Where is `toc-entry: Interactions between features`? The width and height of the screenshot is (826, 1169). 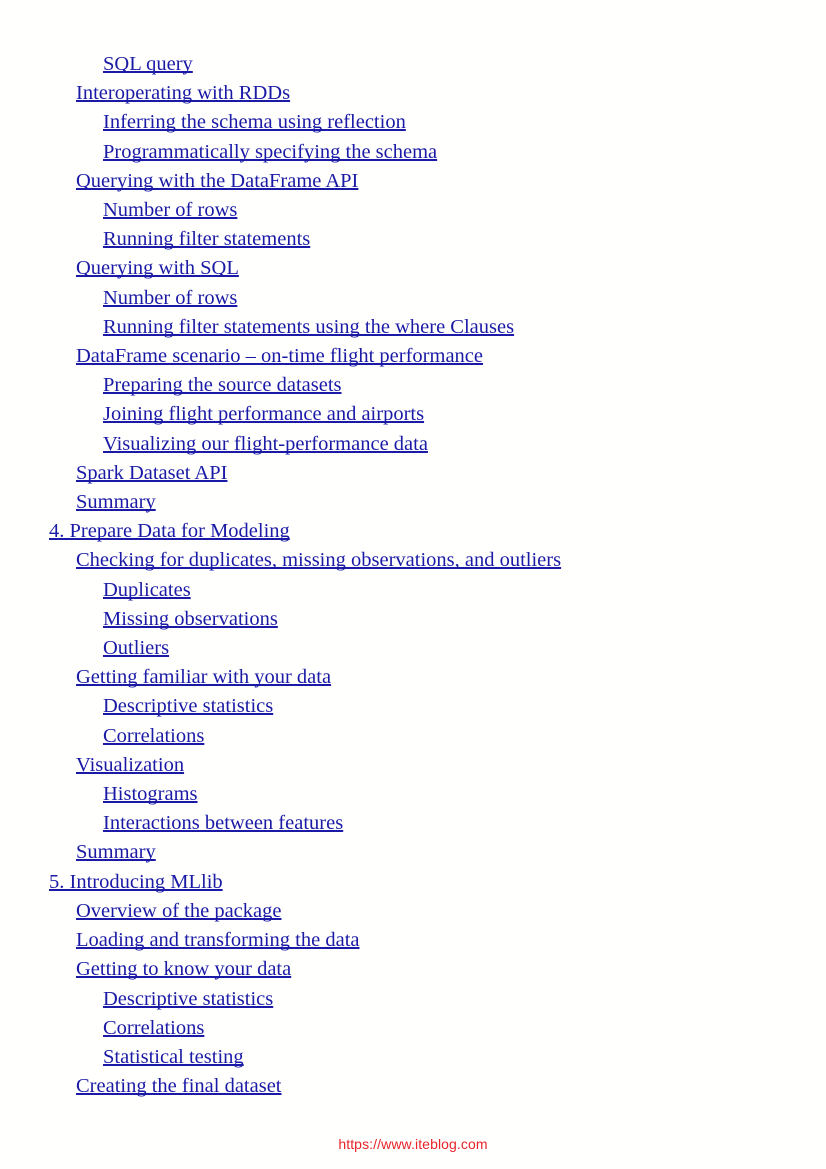 toc-entry: Interactions between features is located at coordinates (223, 823).